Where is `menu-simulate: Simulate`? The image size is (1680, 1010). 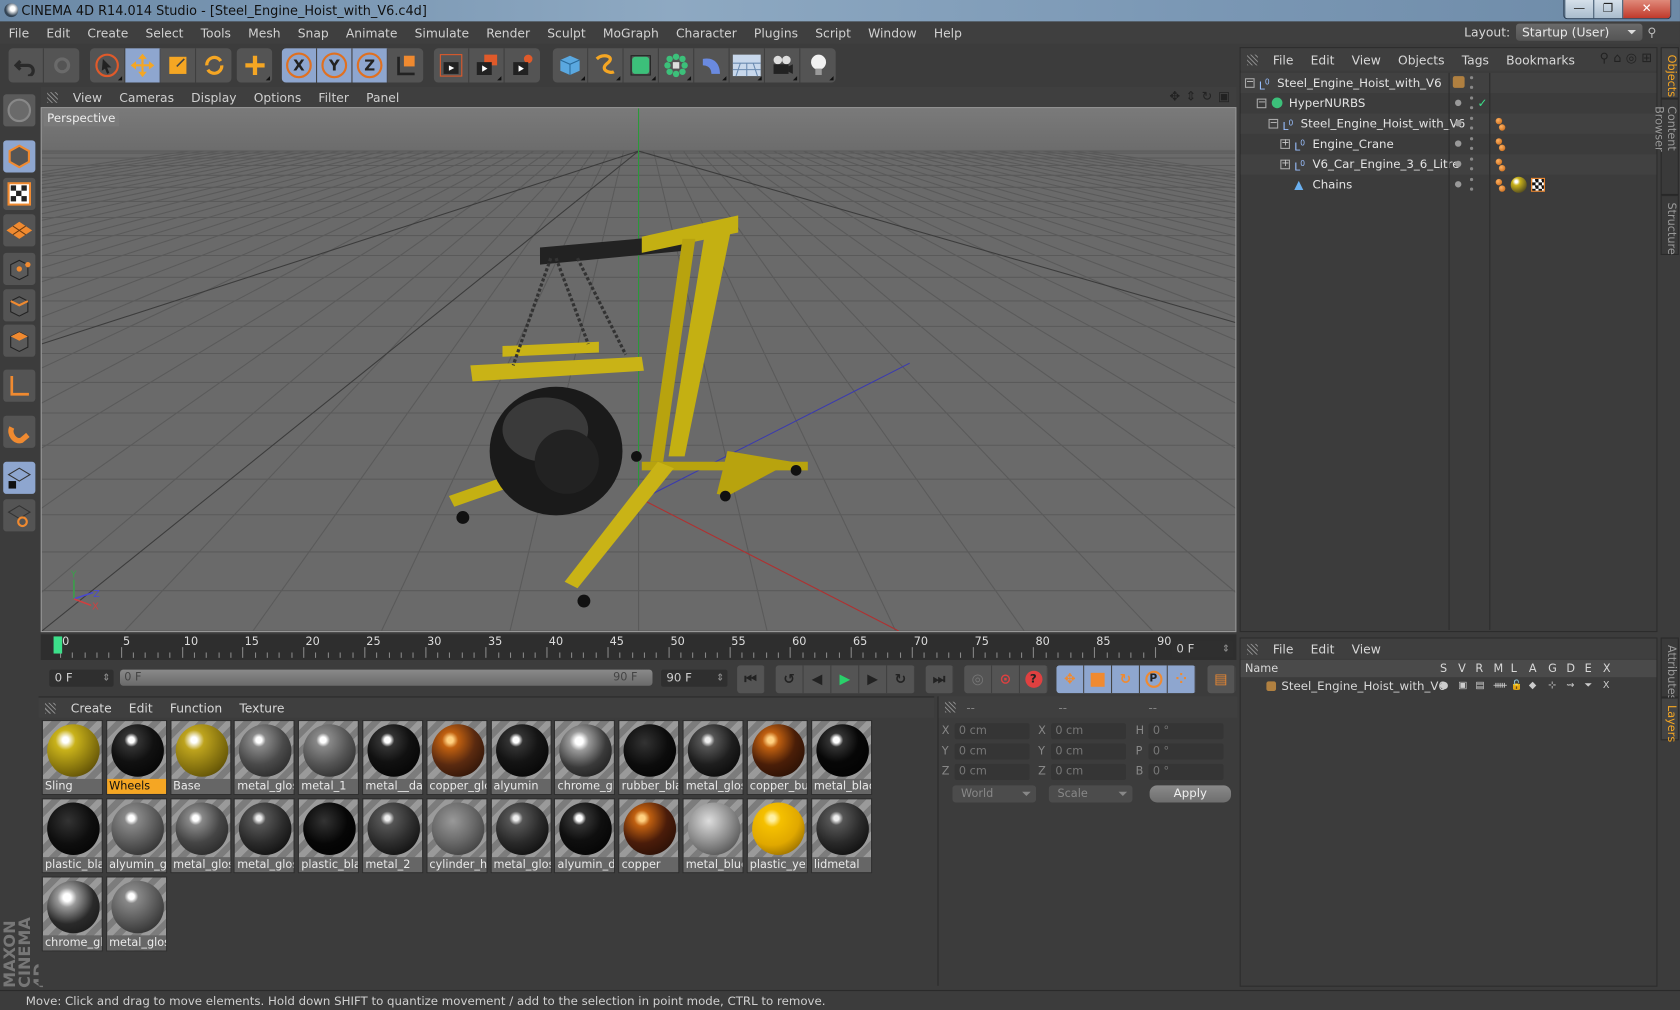
menu-simulate: Simulate is located at coordinates (442, 32).